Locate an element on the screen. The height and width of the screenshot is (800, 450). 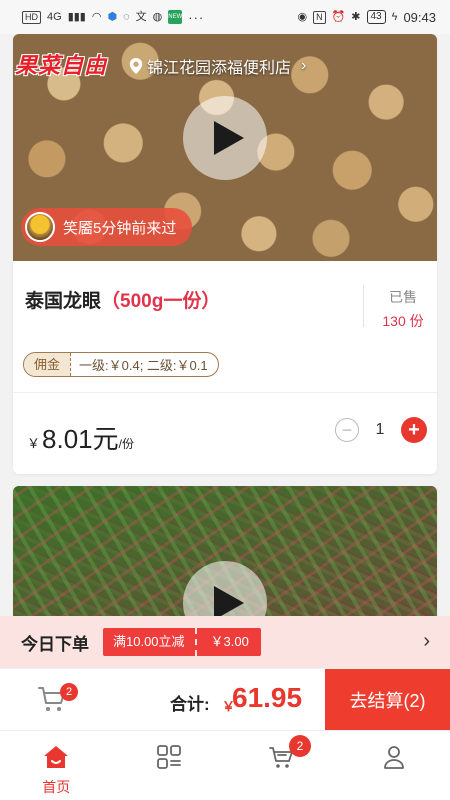
promo-bar: 今日下单 满10.00立减 ￥3.00 › is located at coordinates (225, 642).